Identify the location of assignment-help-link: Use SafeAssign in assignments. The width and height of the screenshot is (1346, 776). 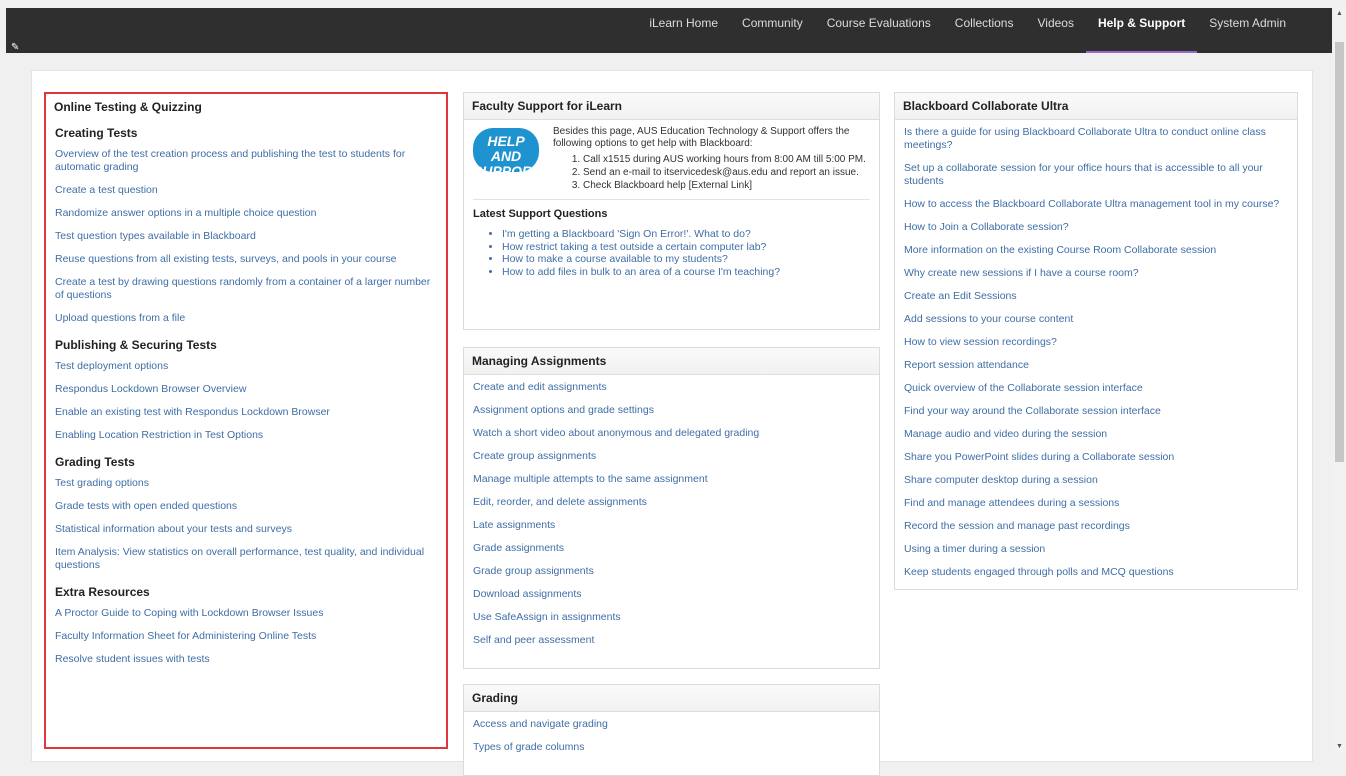
(671, 617).